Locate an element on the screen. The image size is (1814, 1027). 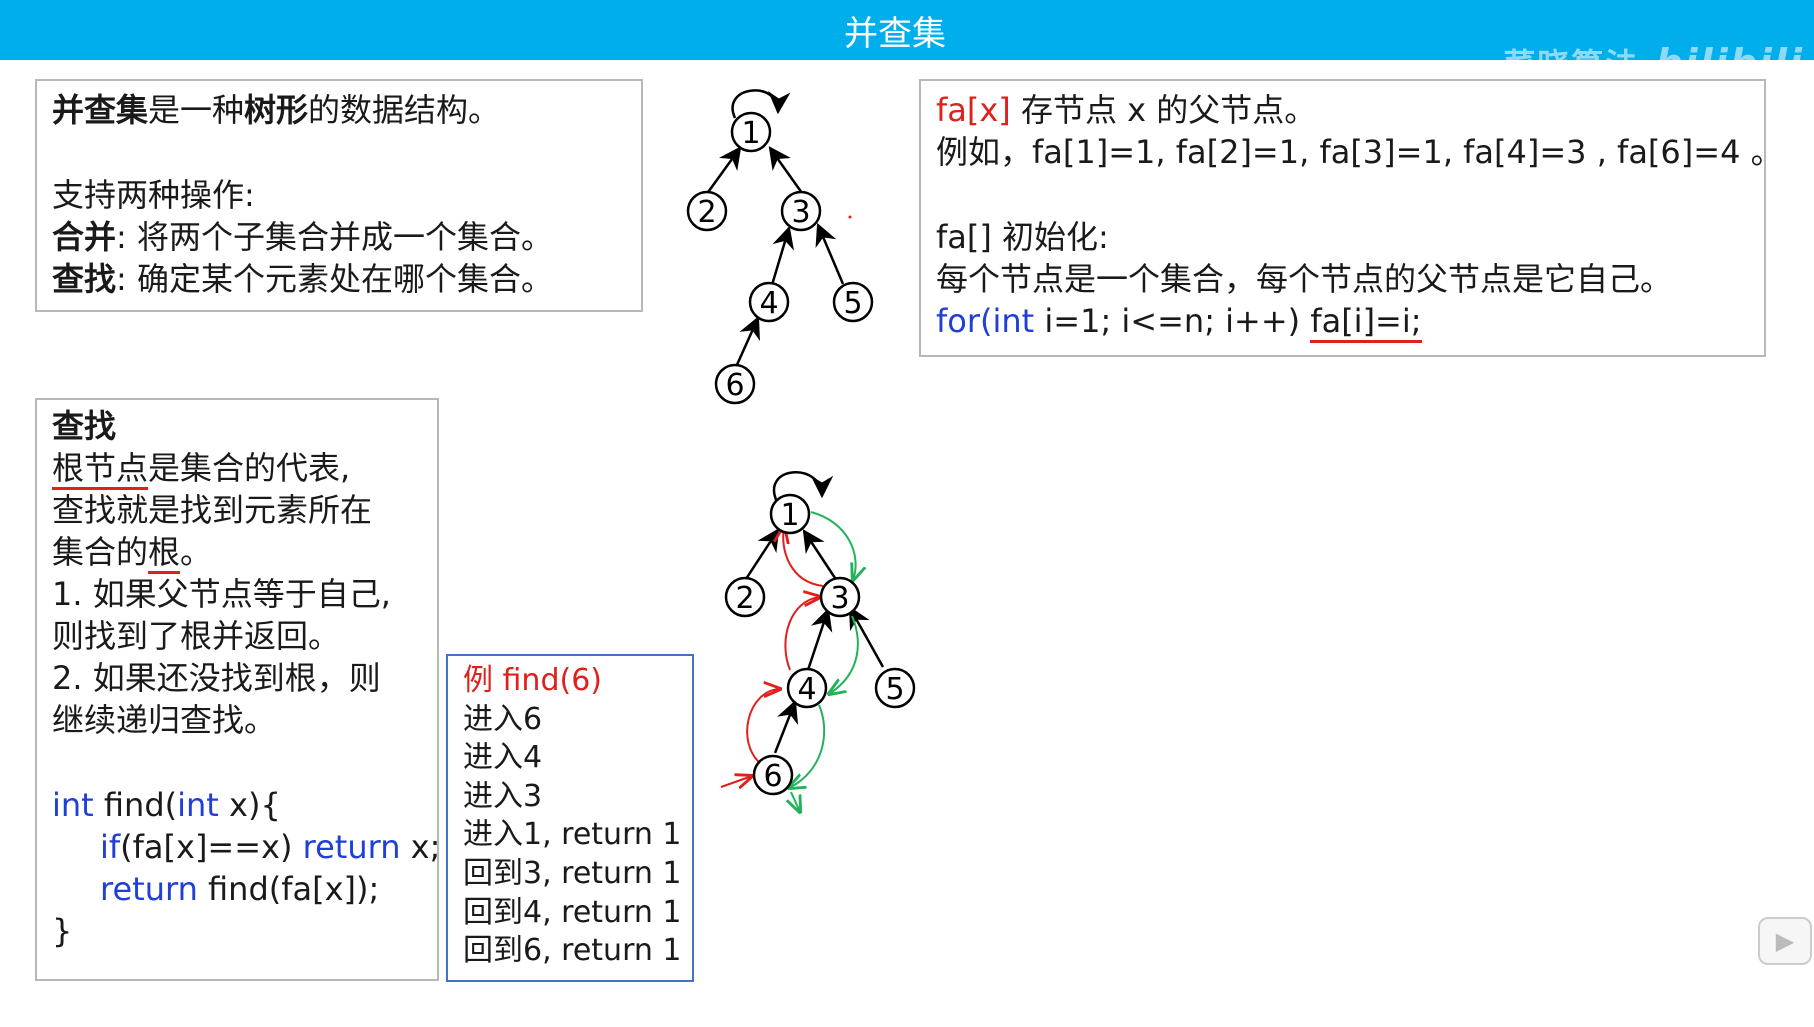
tree1-node-5: 5 is located at coordinates (853, 302).